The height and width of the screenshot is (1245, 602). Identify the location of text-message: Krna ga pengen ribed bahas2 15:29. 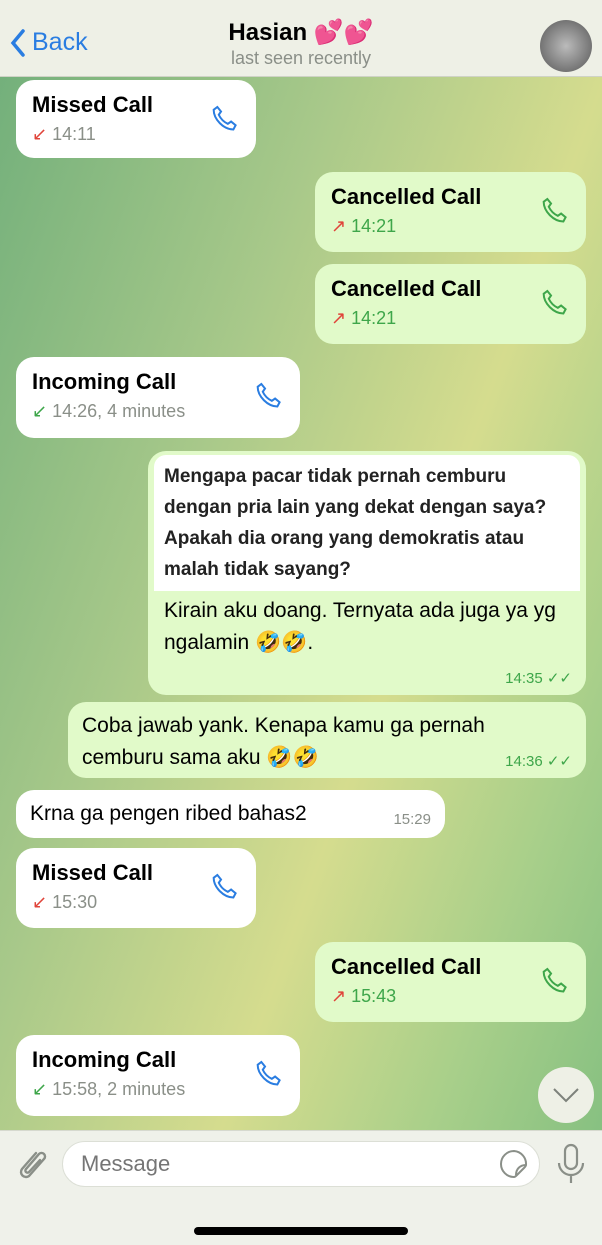
(230, 814).